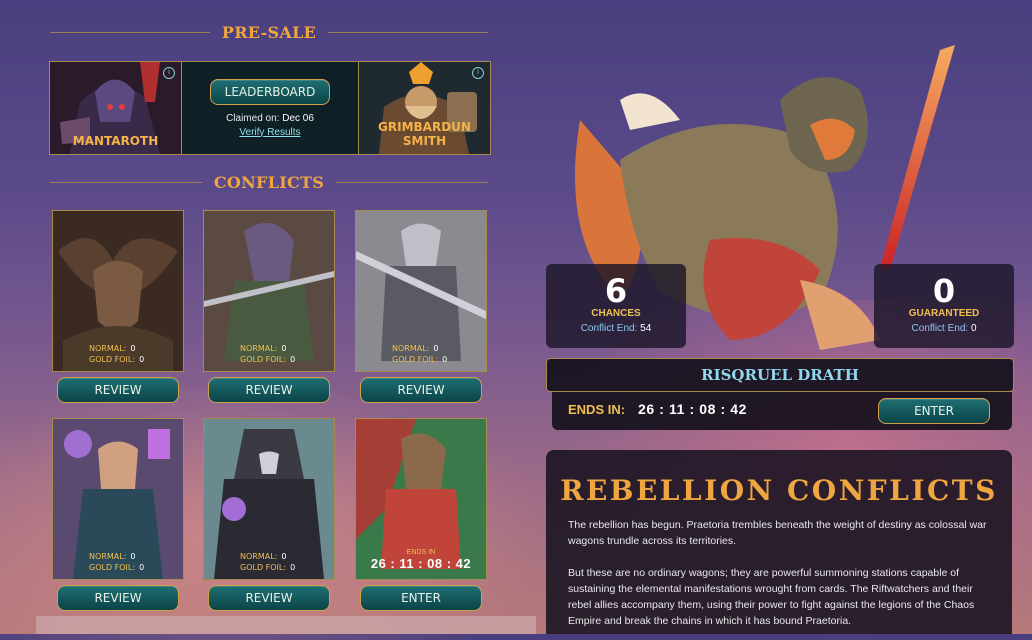  What do you see at coordinates (115, 108) in the screenshot?
I see `presale-card-left: i MANTAROTH` at bounding box center [115, 108].